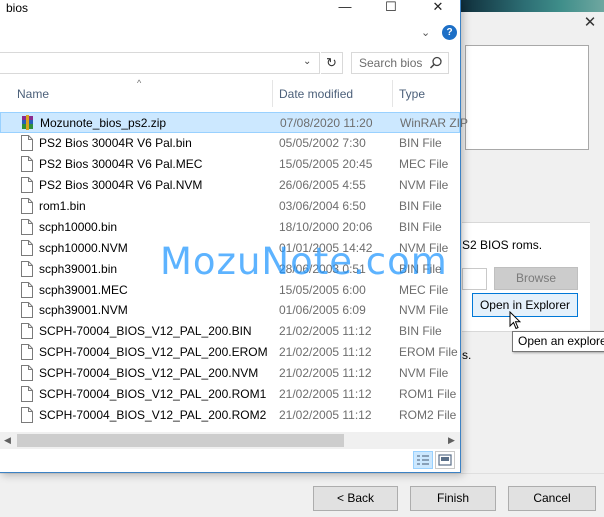 The height and width of the screenshot is (517, 604). I want to click on help-icon: ?, so click(449, 32).